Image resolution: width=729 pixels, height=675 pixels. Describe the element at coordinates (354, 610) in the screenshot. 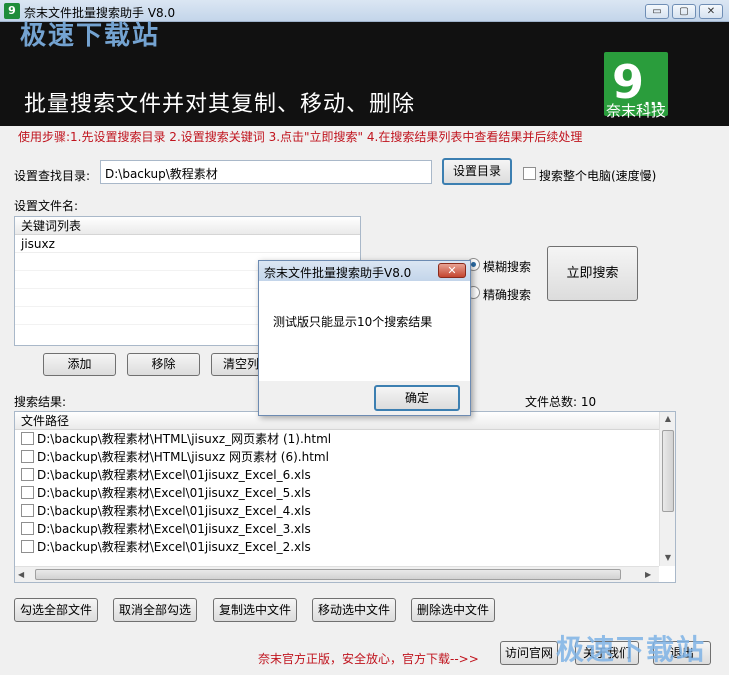

I see `move-selected-button: 移动选中文件` at that location.